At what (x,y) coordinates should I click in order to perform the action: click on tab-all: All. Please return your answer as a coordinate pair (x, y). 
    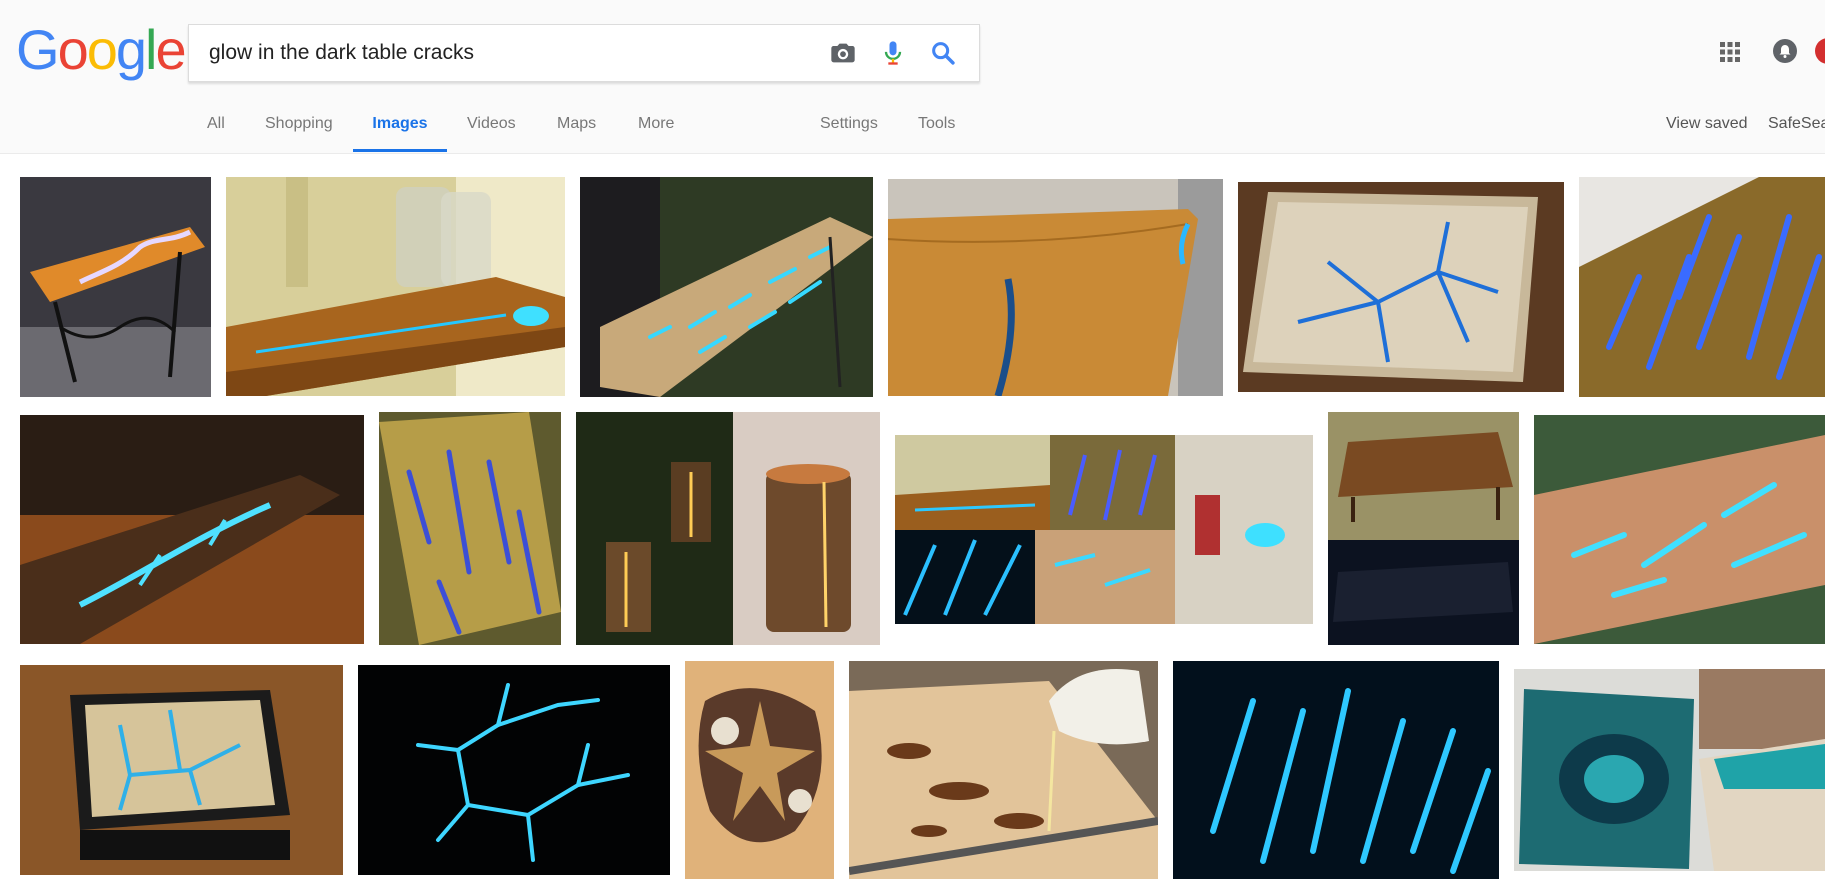
    Looking at the image, I should click on (216, 132).